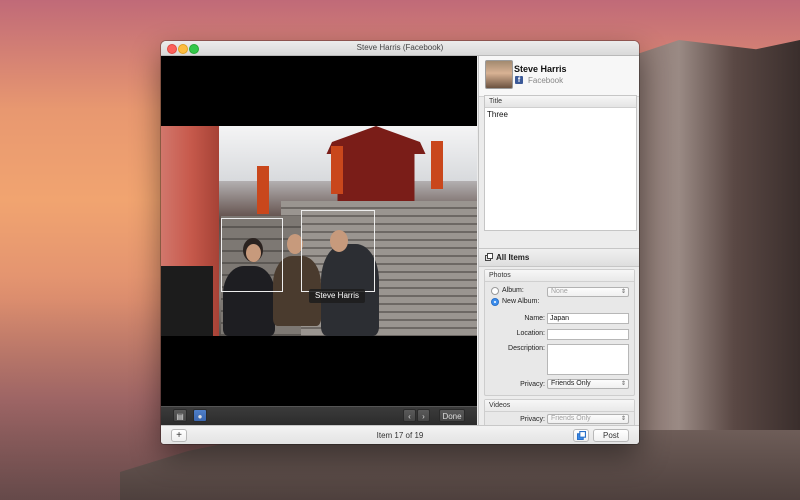 The width and height of the screenshot is (800, 500). I want to click on account-service: Facebook, so click(546, 80).